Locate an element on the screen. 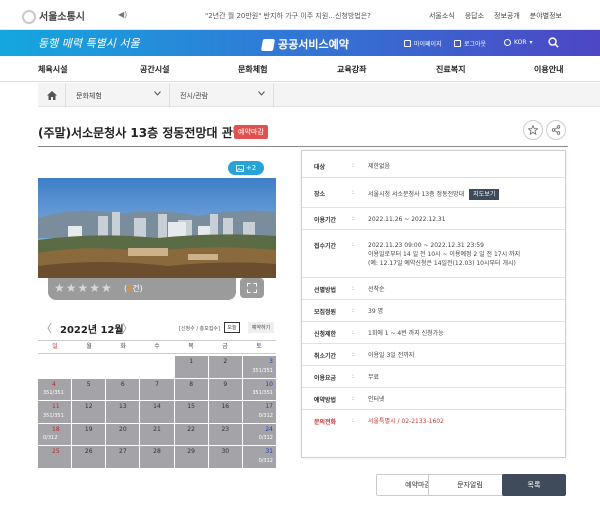  calendar-day: 31 0/312 is located at coordinates (259, 457).